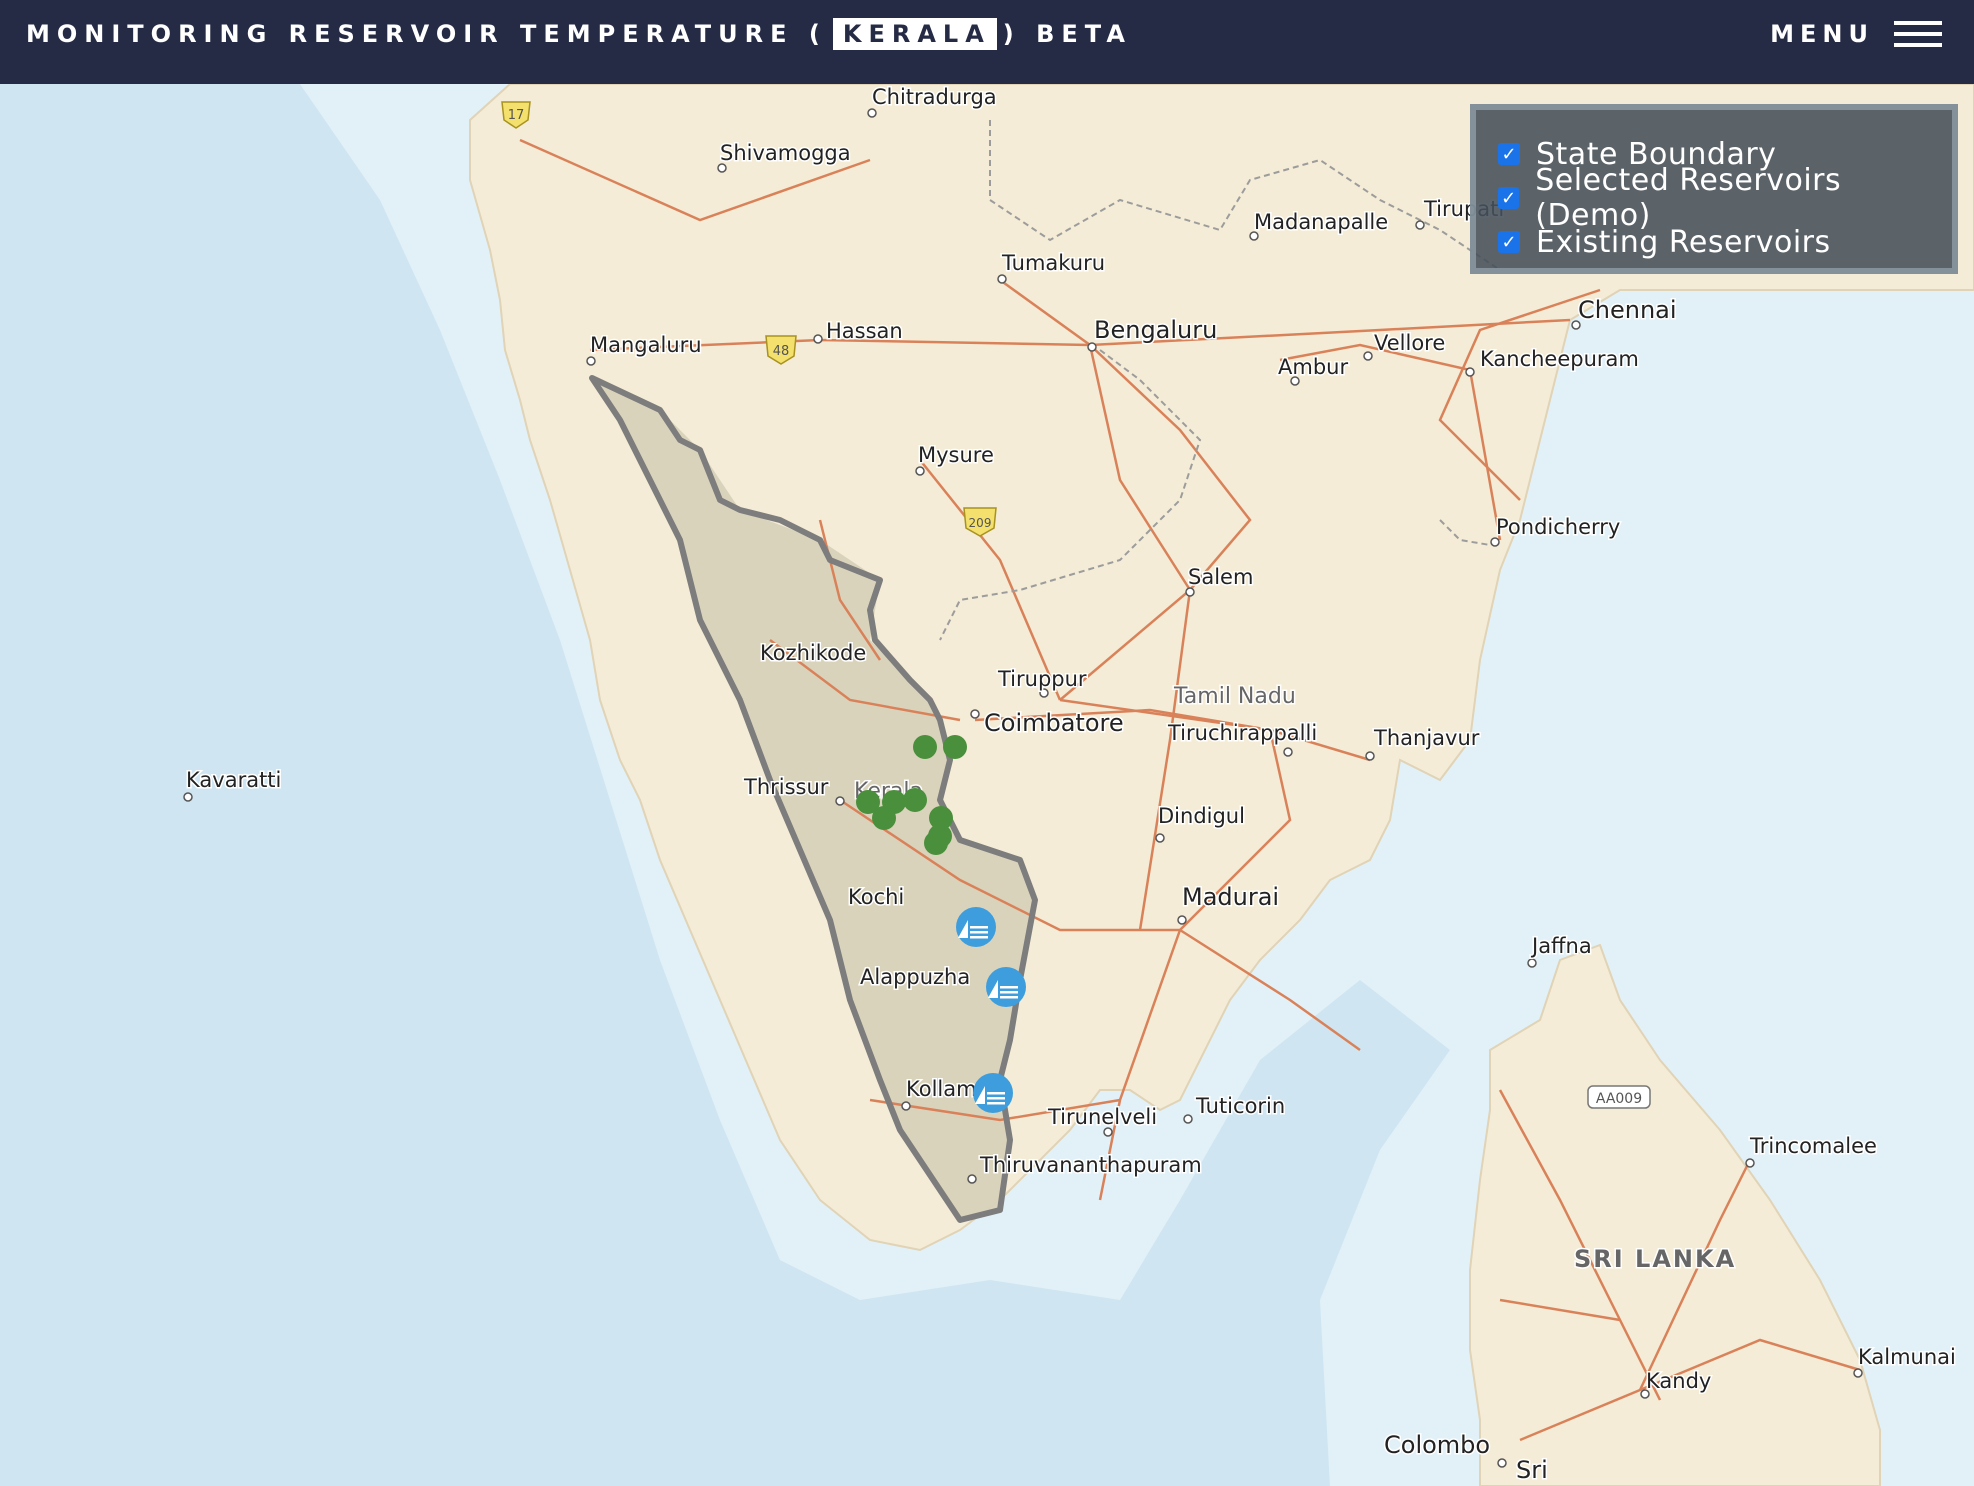  What do you see at coordinates (914, 34) in the screenshot?
I see `title-state: KERALA` at bounding box center [914, 34].